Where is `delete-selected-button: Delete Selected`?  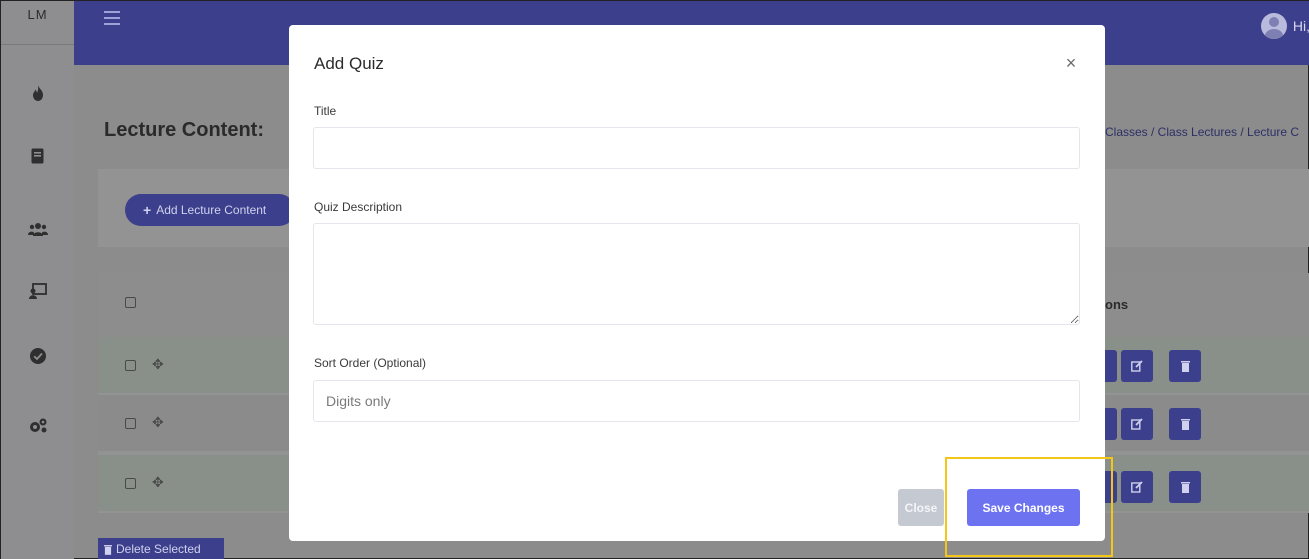 delete-selected-button: Delete Selected is located at coordinates (161, 548).